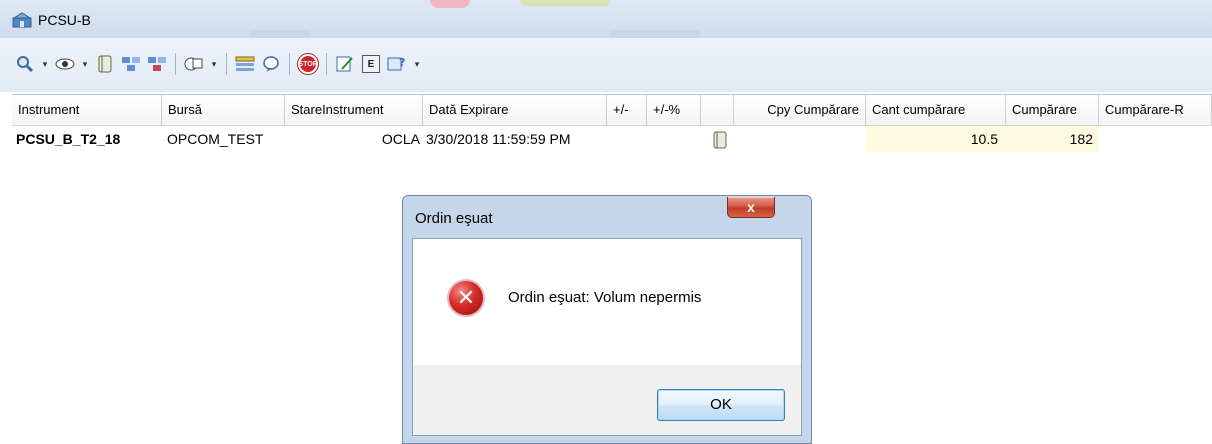 The image size is (1212, 444). Describe the element at coordinates (606, 65) in the screenshot. I see `toolbar: ▾ ▾ ▾ STOP E ? ▾` at that location.